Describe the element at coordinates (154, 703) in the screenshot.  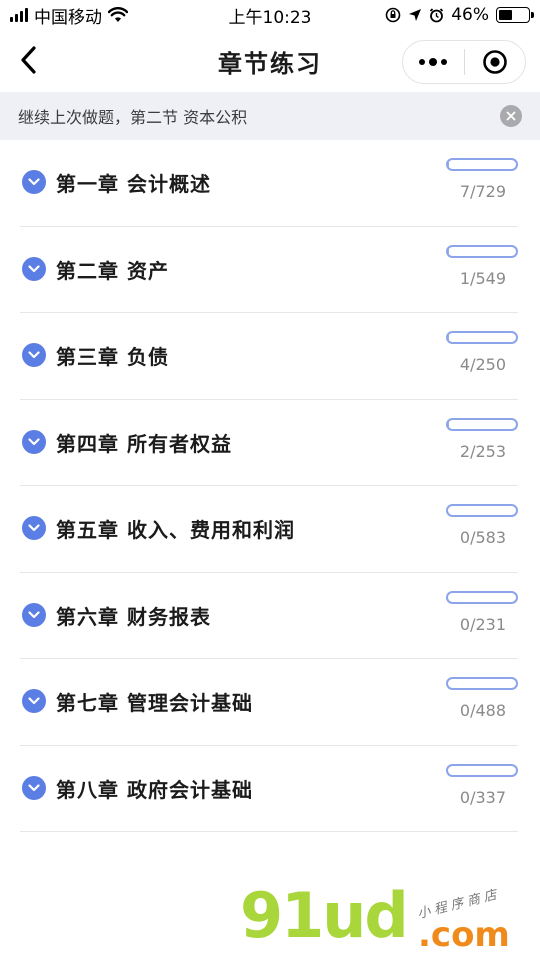
I see `chapter-title: 第七章 管理会计基础` at that location.